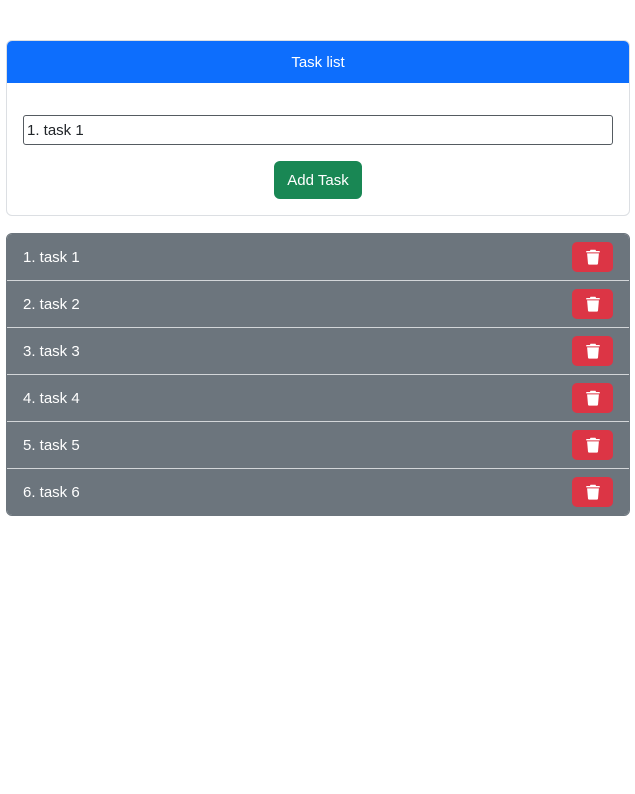  Describe the element at coordinates (318, 257) in the screenshot. I see `task-item: 1. task 1` at that location.